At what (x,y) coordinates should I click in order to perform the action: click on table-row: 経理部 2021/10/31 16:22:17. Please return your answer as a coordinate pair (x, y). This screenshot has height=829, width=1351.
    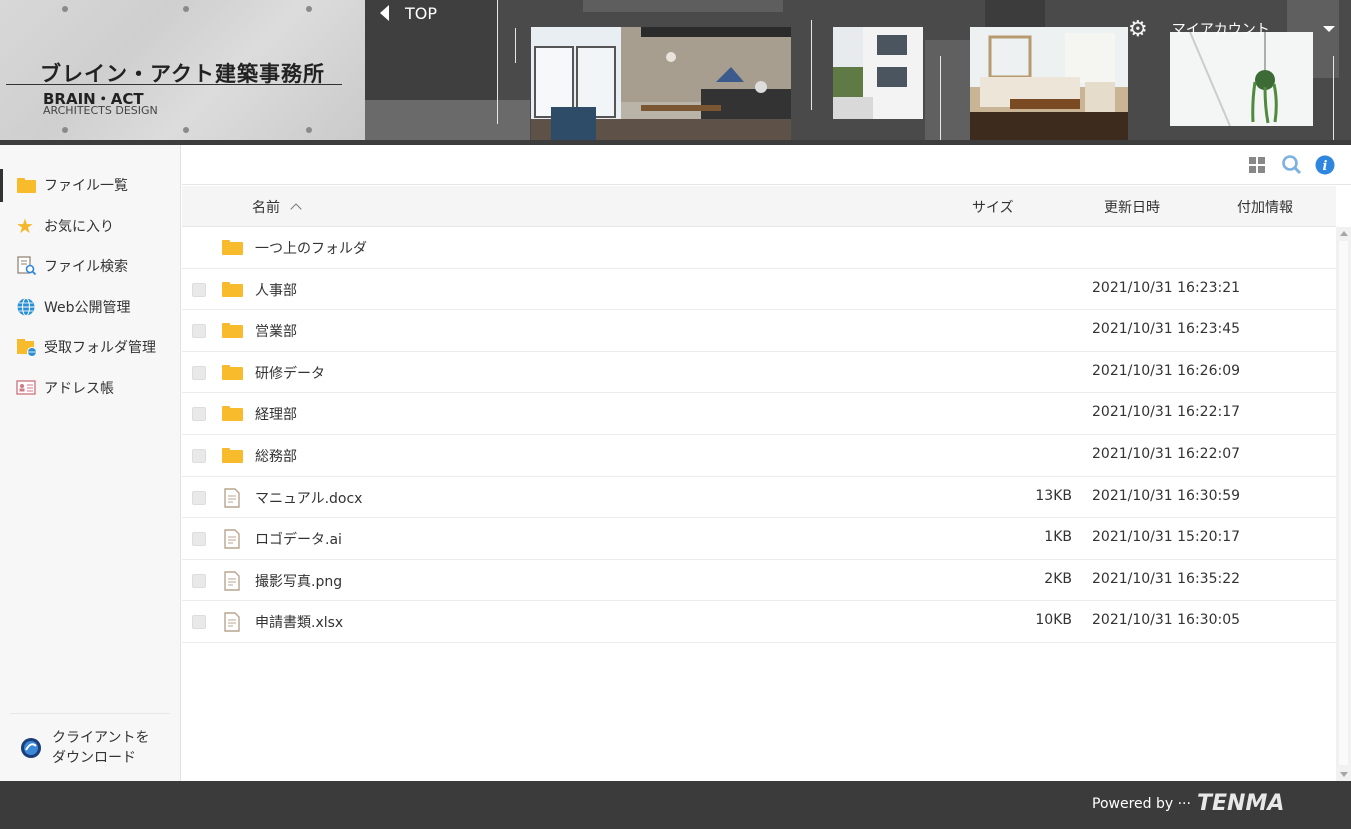
    Looking at the image, I should click on (759, 414).